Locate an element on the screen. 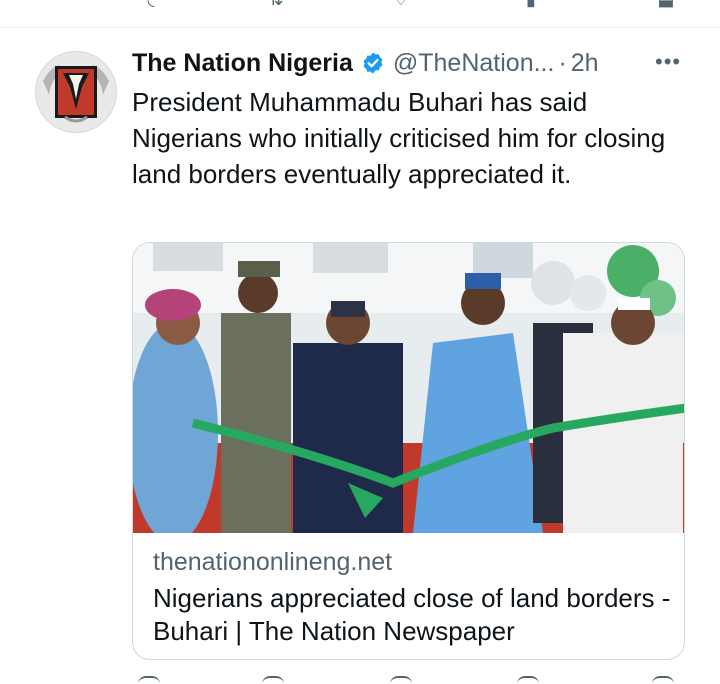 The image size is (720, 684). like-icon is located at coordinates (401, 680).